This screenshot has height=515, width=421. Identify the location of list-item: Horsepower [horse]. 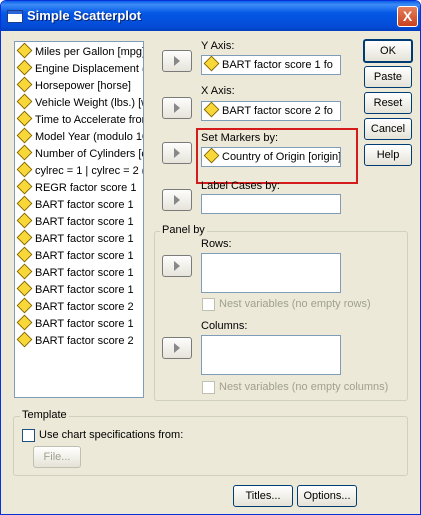
(73, 85).